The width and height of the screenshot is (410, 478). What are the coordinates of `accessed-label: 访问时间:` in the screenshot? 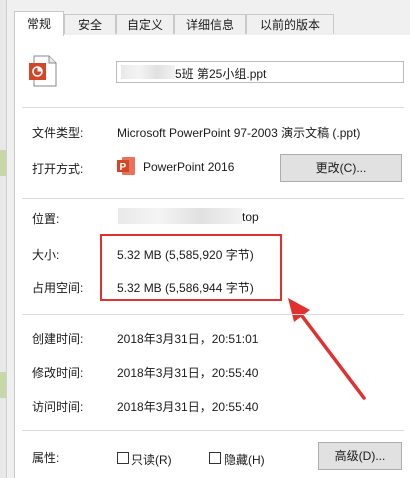 It's located at (58, 407).